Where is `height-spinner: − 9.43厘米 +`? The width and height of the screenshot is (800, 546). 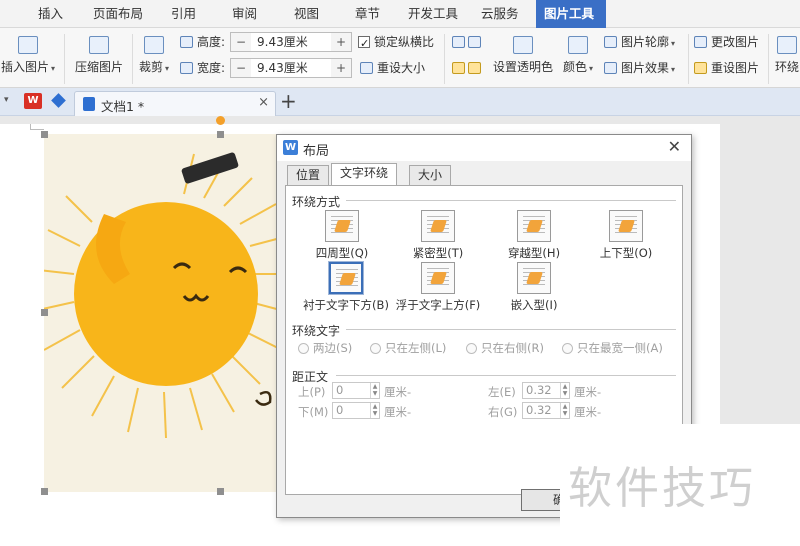
height-spinner: − 9.43厘米 + is located at coordinates (291, 42).